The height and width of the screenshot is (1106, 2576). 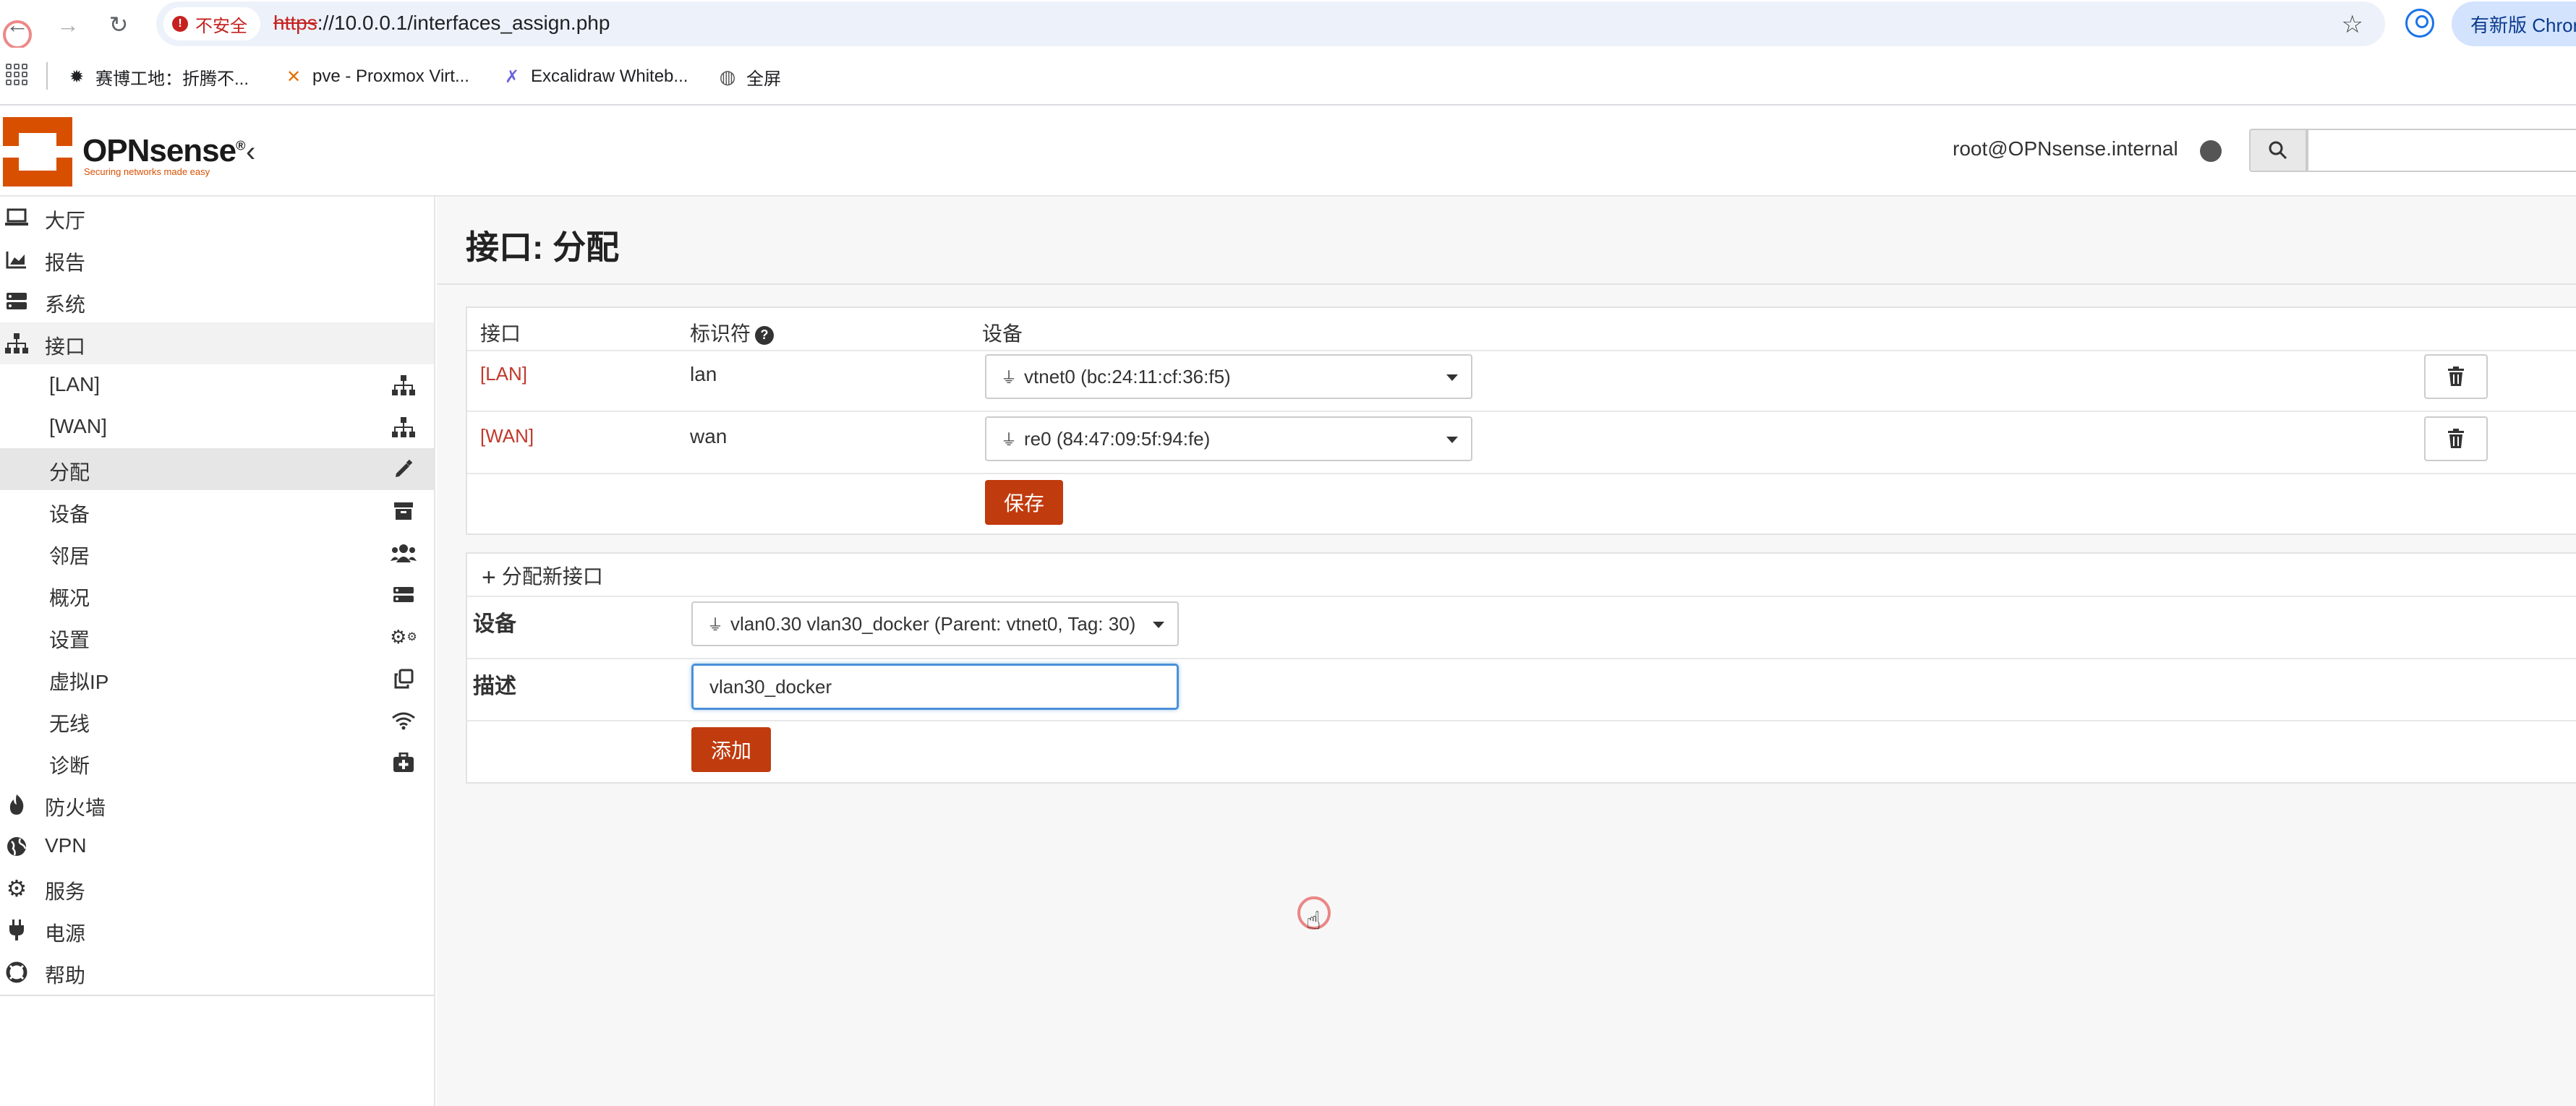 What do you see at coordinates (217, 469) in the screenshot?
I see `sidebar-item-assignments: 分配` at bounding box center [217, 469].